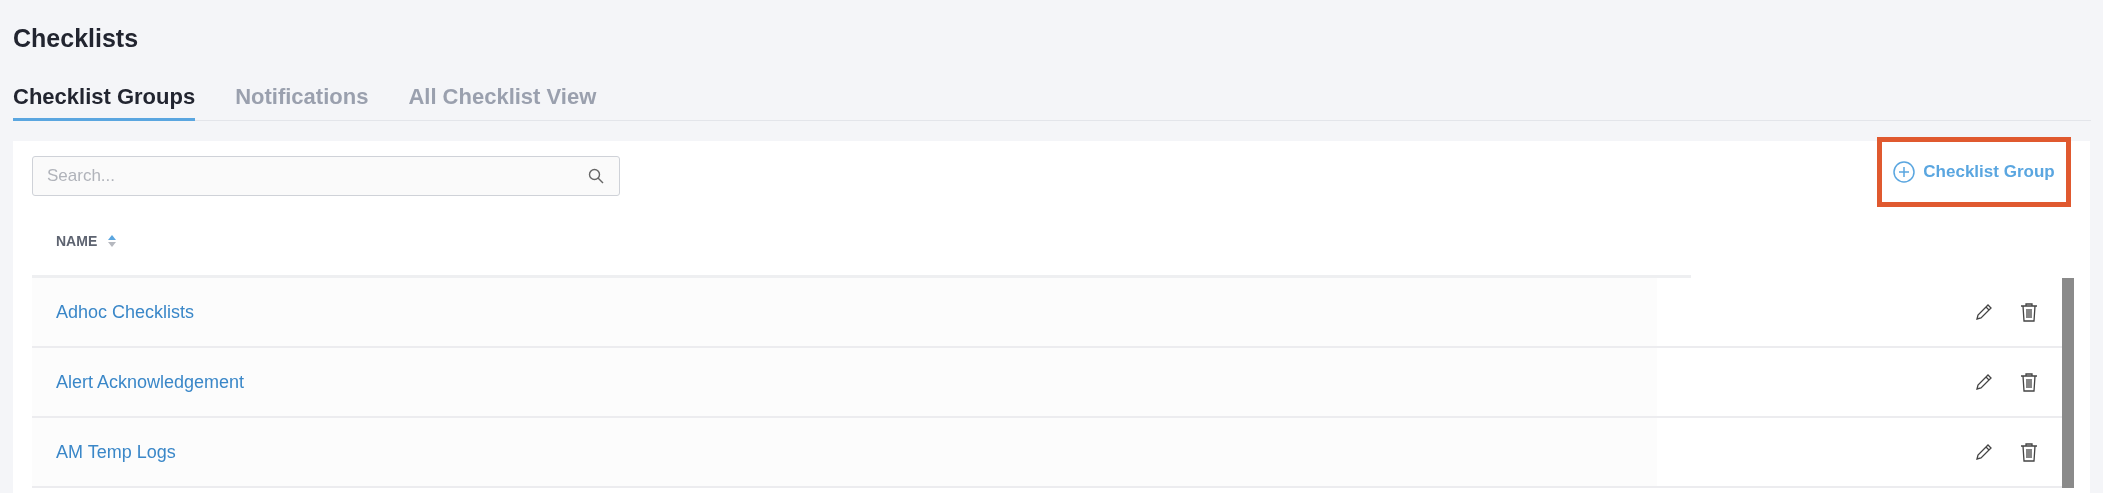 The height and width of the screenshot is (493, 2103). What do you see at coordinates (502, 102) in the screenshot?
I see `tab: All Checklist View` at bounding box center [502, 102].